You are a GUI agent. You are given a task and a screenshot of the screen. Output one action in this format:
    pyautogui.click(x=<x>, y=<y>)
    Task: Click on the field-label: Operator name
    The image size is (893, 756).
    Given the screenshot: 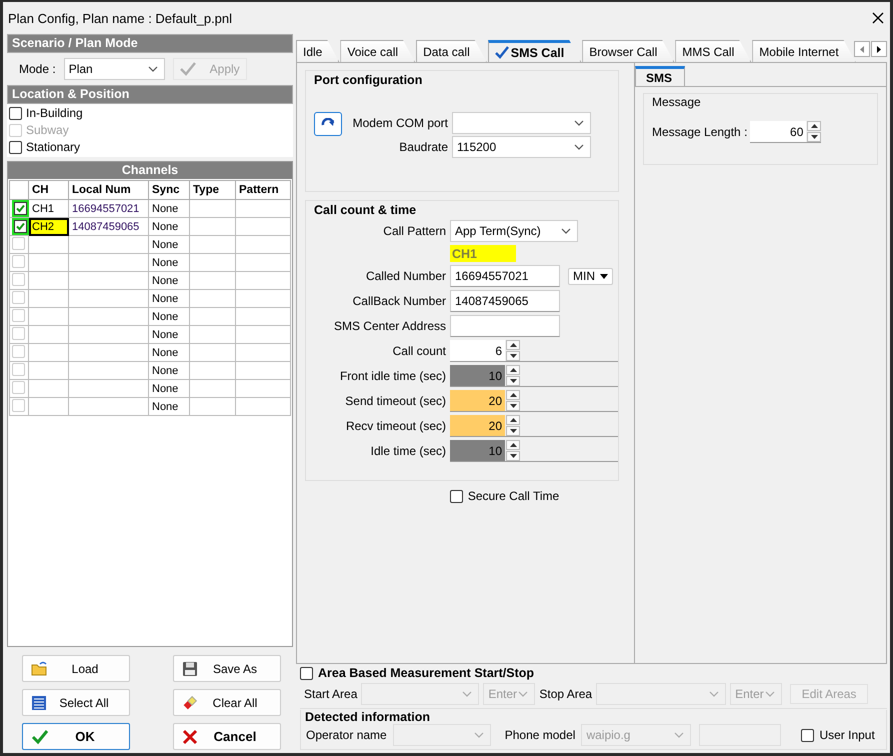 What is the action you would take?
    pyautogui.click(x=346, y=735)
    